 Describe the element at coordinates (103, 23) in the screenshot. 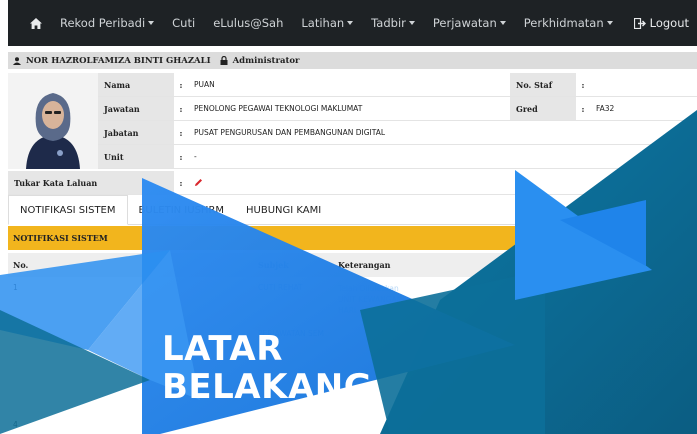

I see `nav-label: Rekod Peribadi` at that location.